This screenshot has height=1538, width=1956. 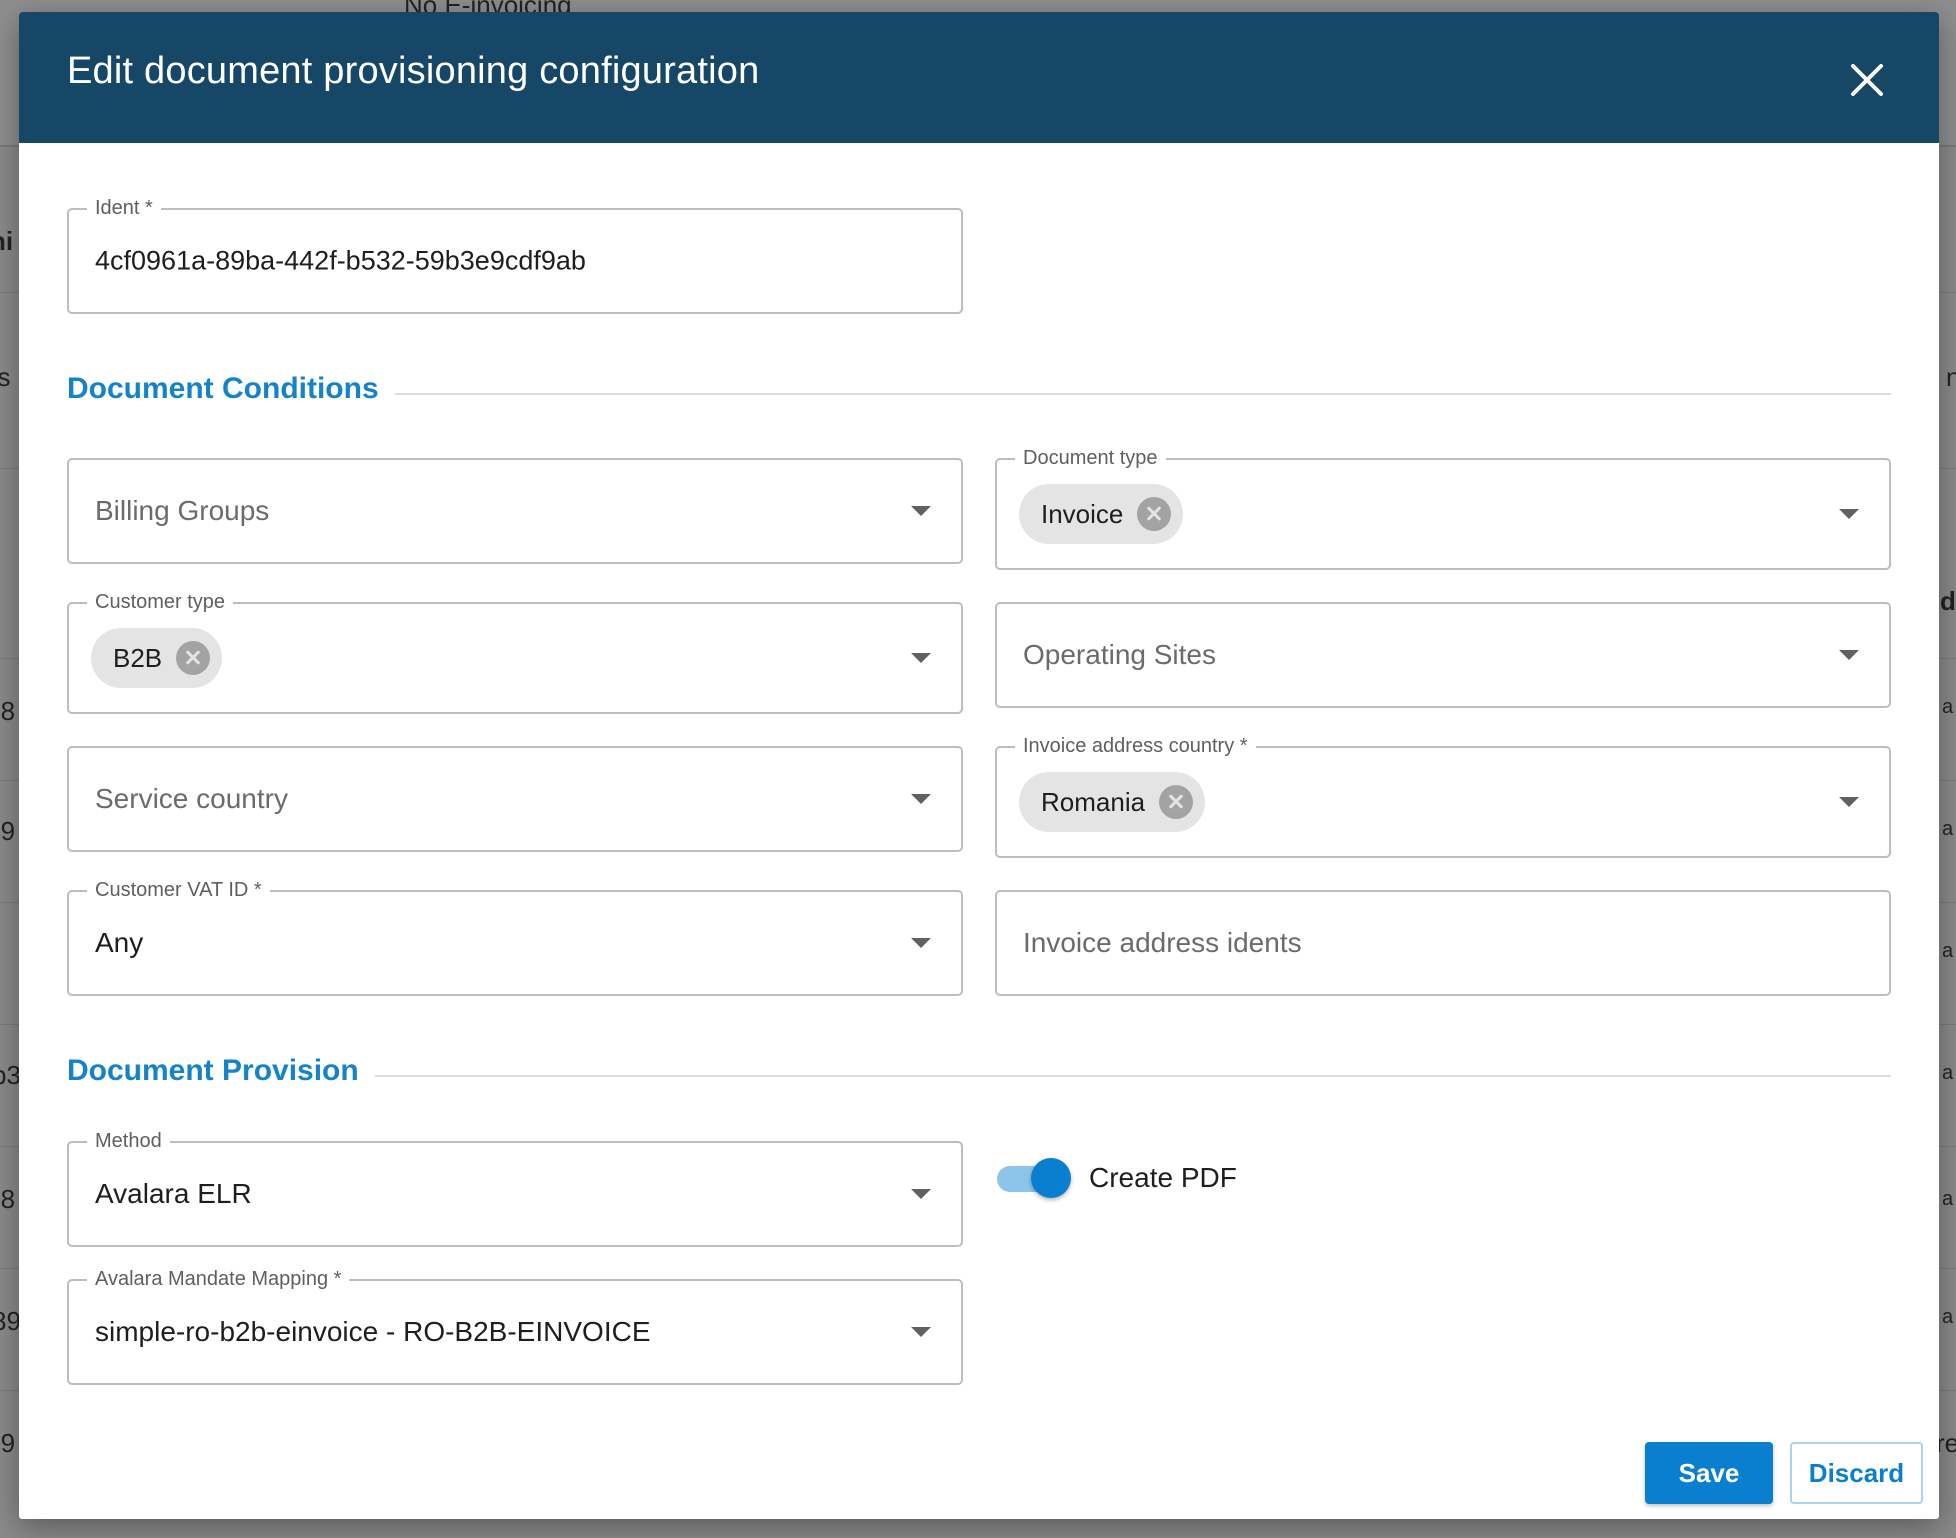 What do you see at coordinates (173, 1193) in the screenshot?
I see `method-value: Avalara ELR` at bounding box center [173, 1193].